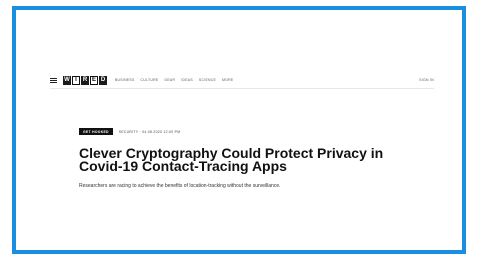  Describe the element at coordinates (125, 80) in the screenshot. I see `nav-item-business: Business` at that location.